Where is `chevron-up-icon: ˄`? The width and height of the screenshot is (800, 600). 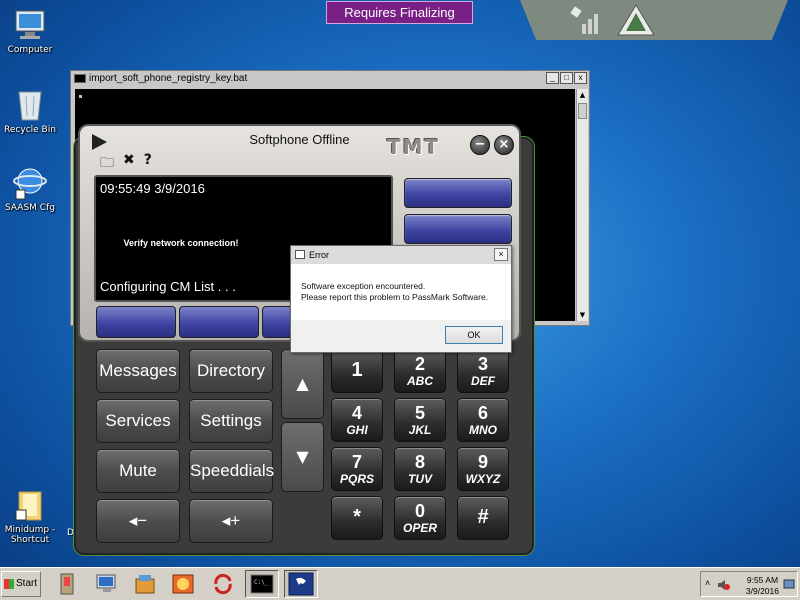
chevron-up-icon: ˄ is located at coordinates (707, 583).